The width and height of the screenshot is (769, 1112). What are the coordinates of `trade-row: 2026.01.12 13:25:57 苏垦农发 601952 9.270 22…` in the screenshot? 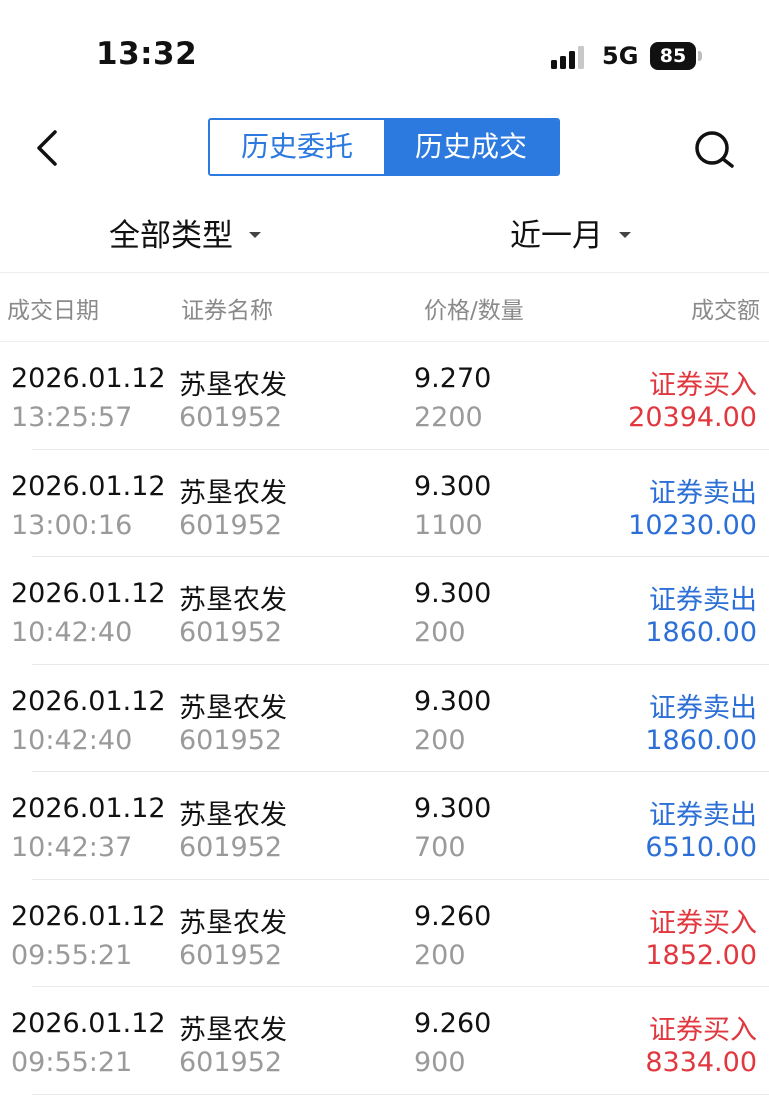 It's located at (384, 396).